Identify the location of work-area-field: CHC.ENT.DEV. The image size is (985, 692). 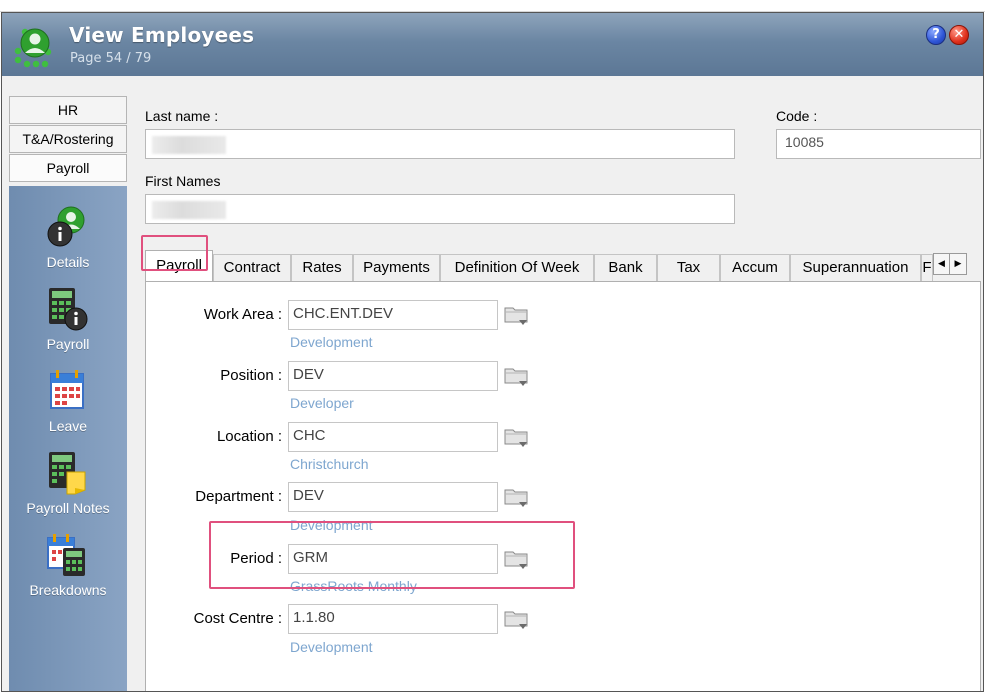
(393, 315).